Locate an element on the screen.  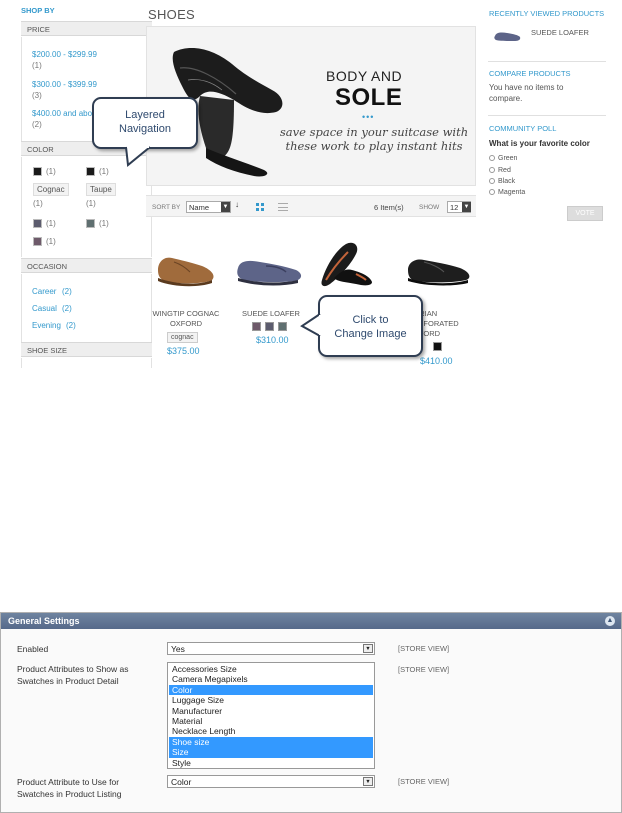
recently-viewed-heading: RECENTLY VIEWED PRODUCTS is located at coordinates (547, 13).